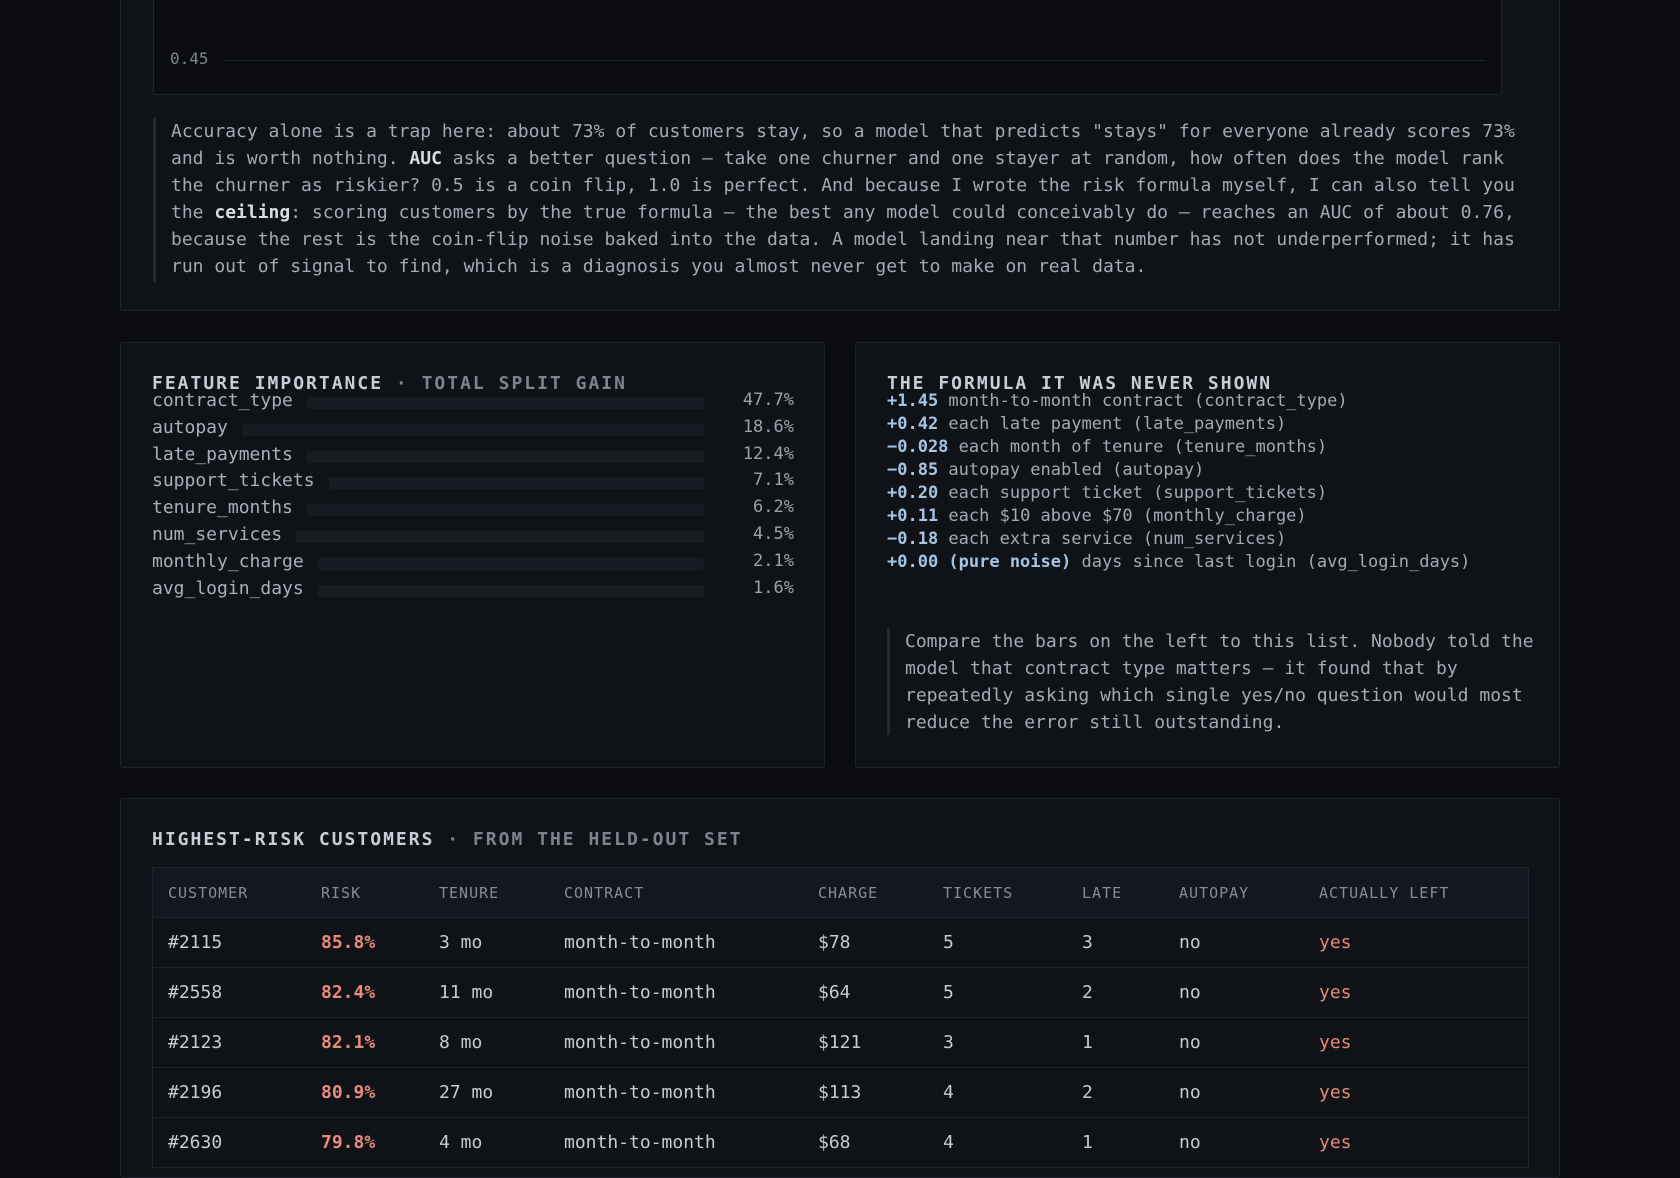 This screenshot has height=1178, width=1680. I want to click on table-cell: 4, so click(948, 1142).